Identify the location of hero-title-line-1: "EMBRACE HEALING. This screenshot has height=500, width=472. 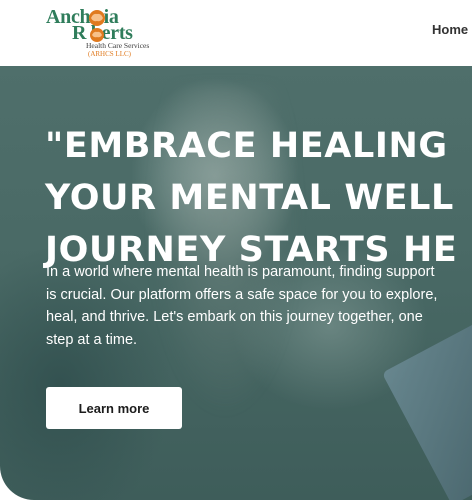
(246, 146).